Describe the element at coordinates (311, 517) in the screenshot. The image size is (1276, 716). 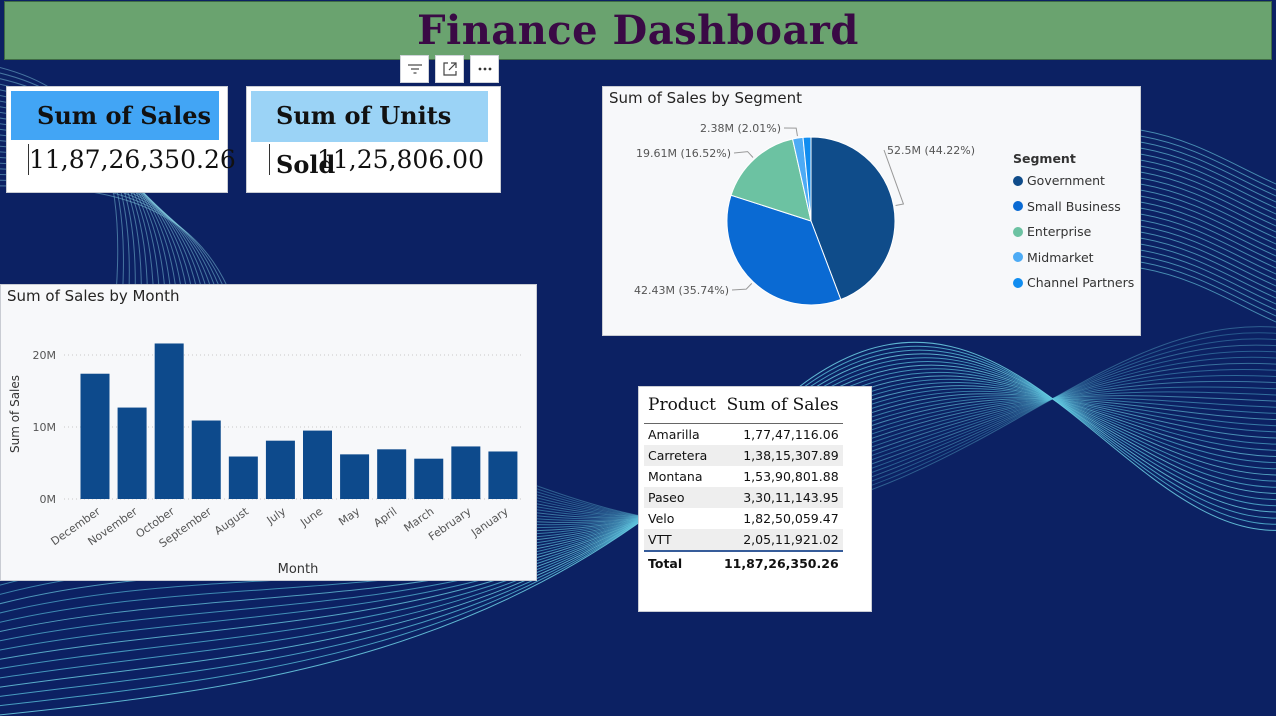
I see `x-tick-label: June` at that location.